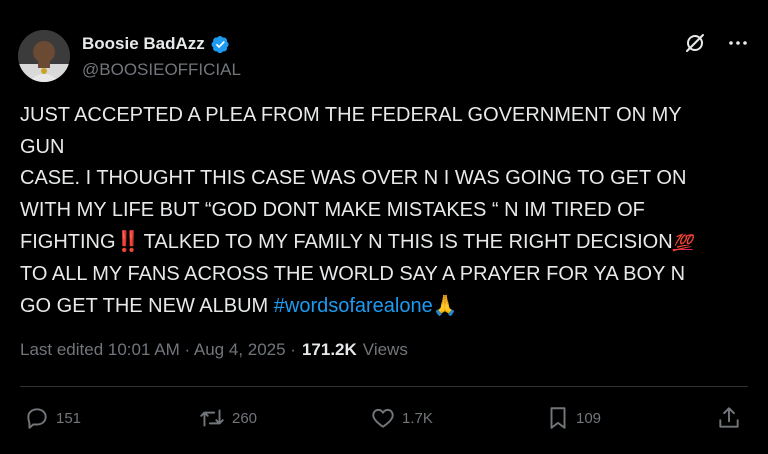 The height and width of the screenshot is (454, 768). I want to click on verified-badge-icon, so click(220, 44).